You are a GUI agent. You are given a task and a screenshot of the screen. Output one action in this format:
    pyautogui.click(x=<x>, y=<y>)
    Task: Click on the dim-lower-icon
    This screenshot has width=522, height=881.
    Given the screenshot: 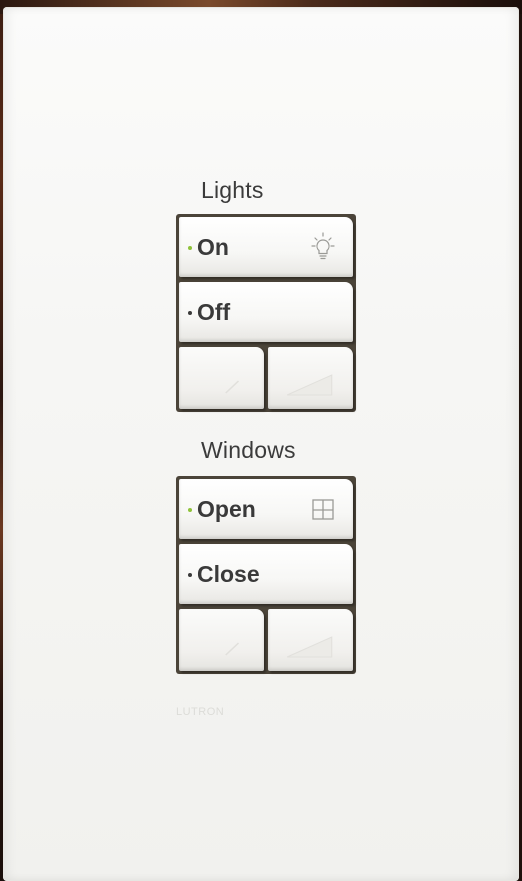 What is the action you would take?
    pyautogui.click(x=232, y=387)
    